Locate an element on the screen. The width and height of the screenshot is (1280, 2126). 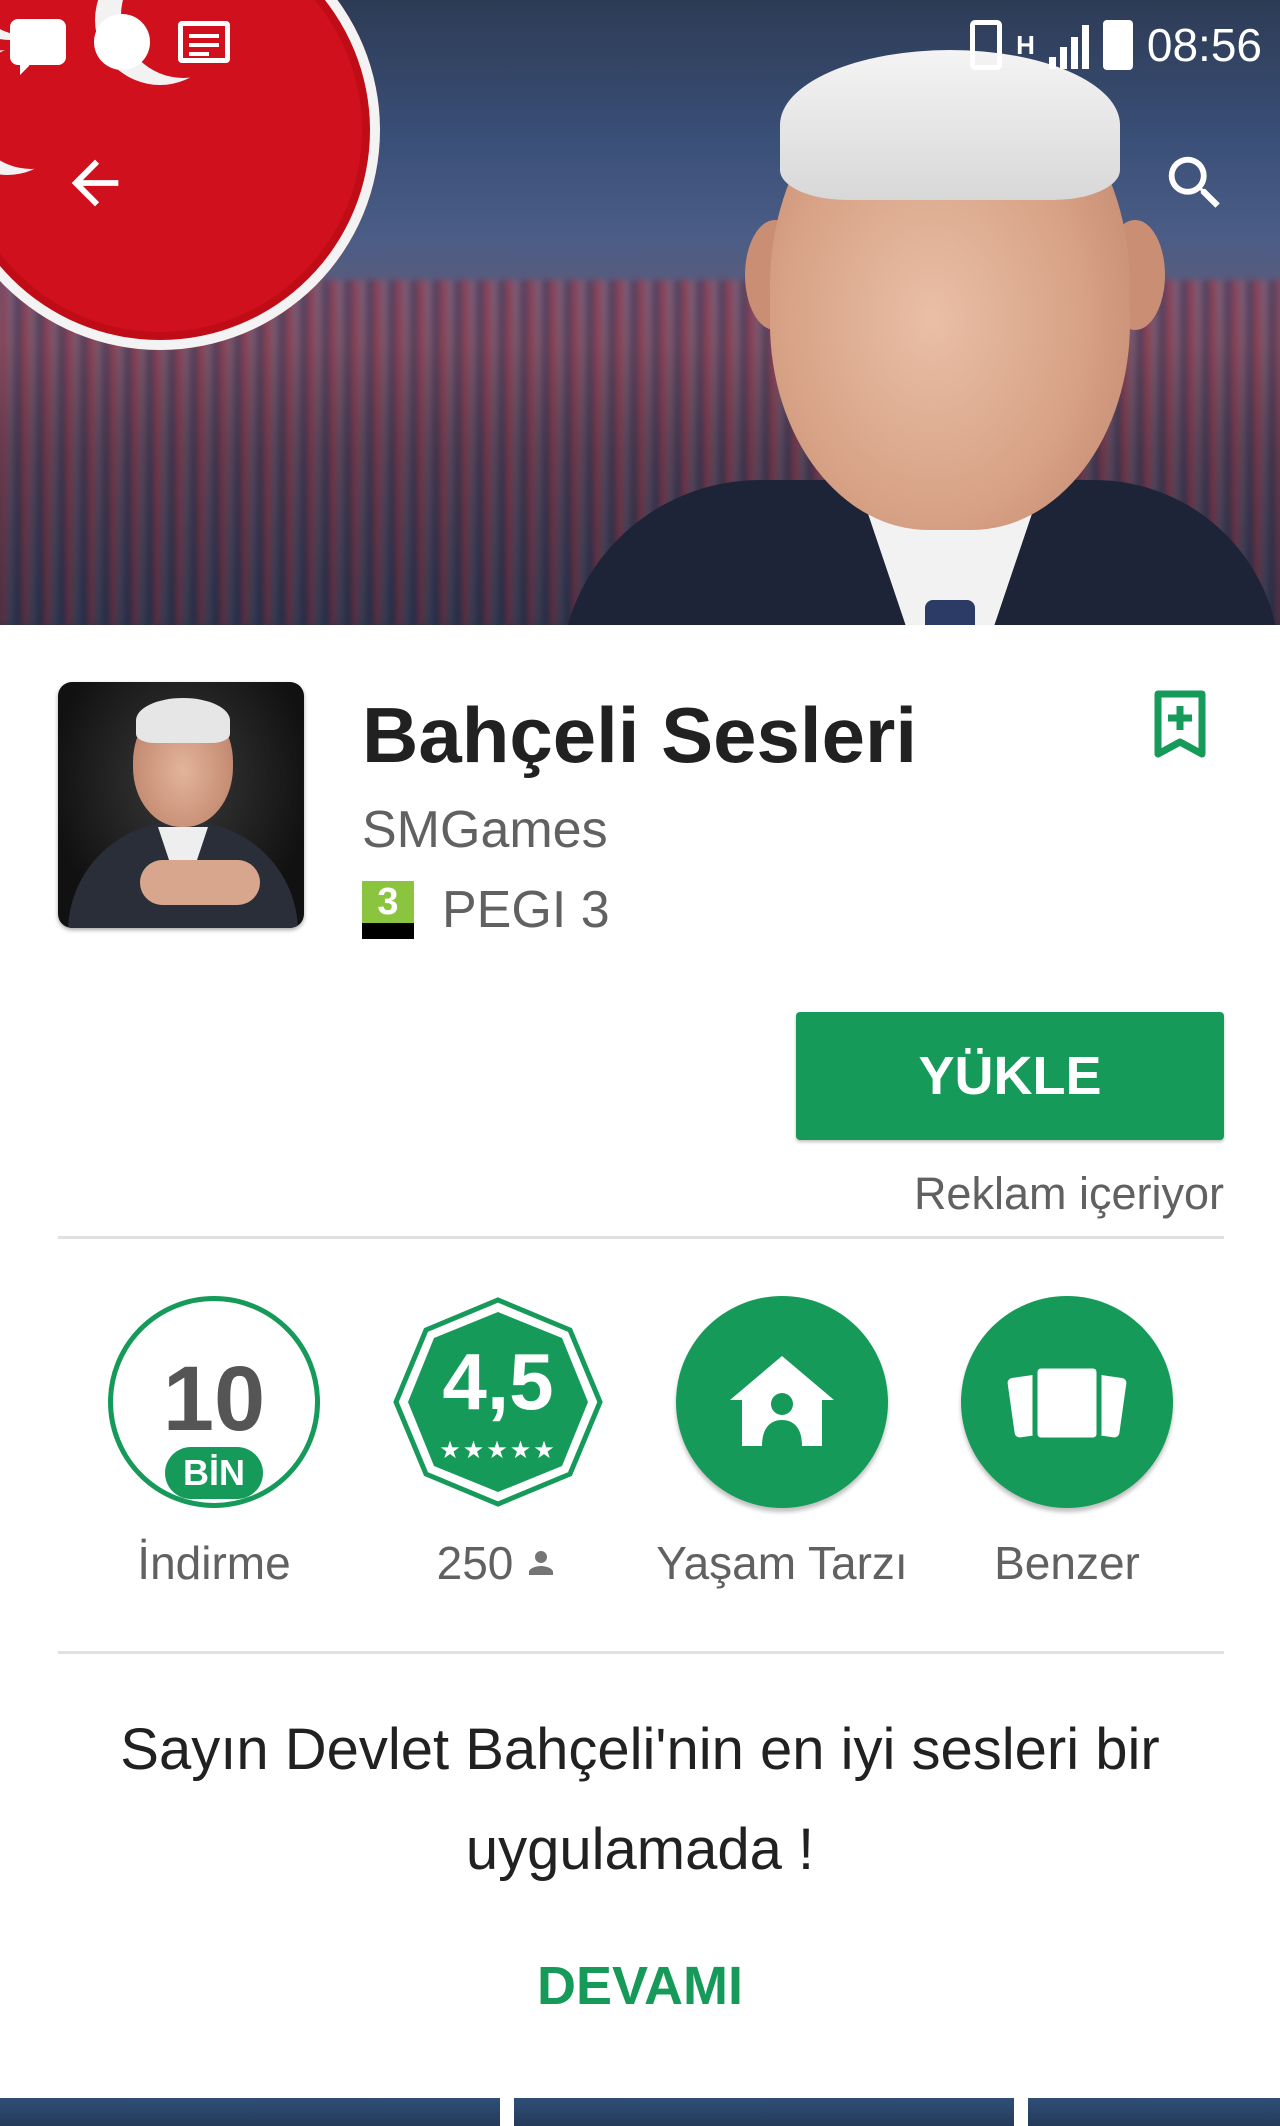
chat-notification-icon is located at coordinates (38, 47).